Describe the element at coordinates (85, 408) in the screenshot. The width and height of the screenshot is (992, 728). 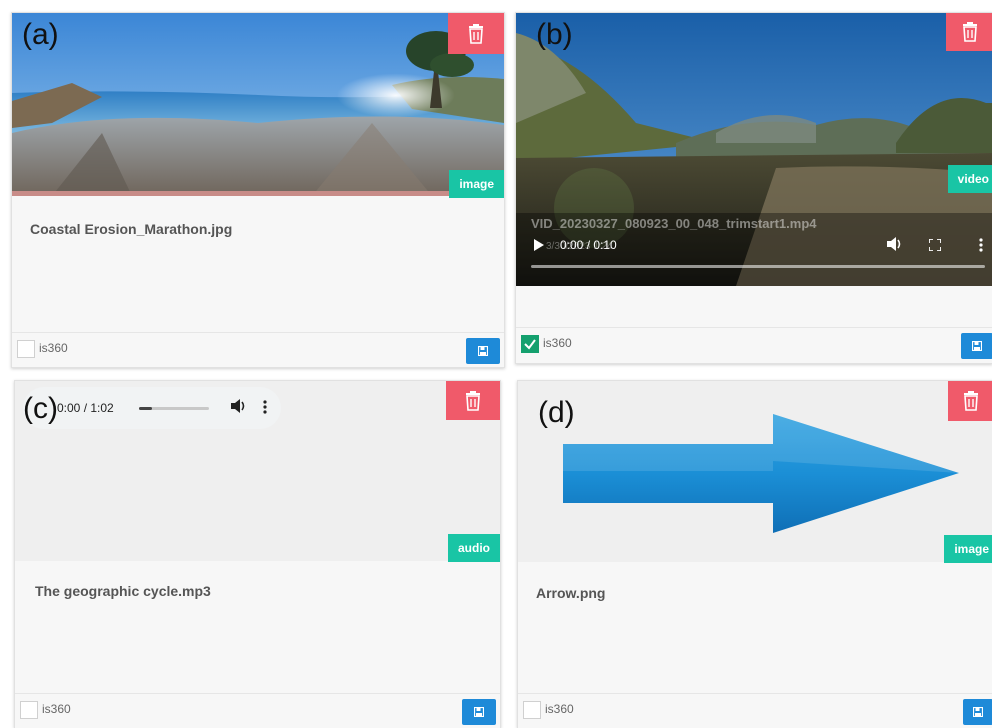
I see `audio-time: 0:00 / 1:02` at that location.